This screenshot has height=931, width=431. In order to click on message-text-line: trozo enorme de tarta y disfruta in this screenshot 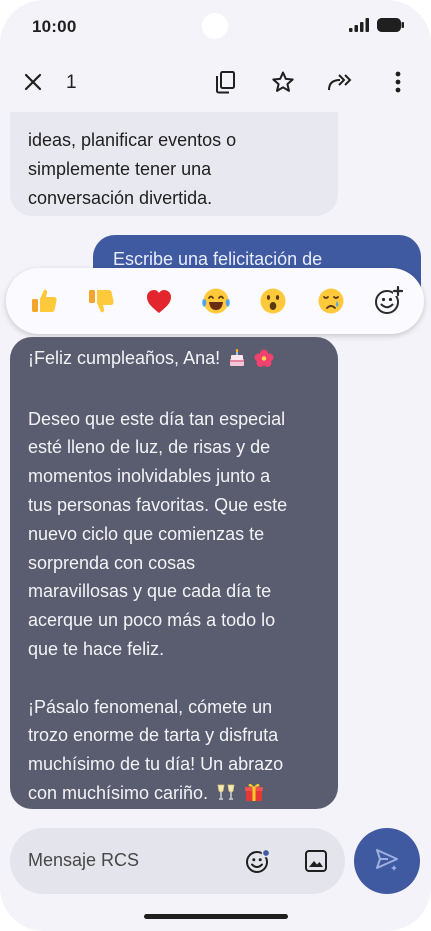, I will do `click(153, 735)`.